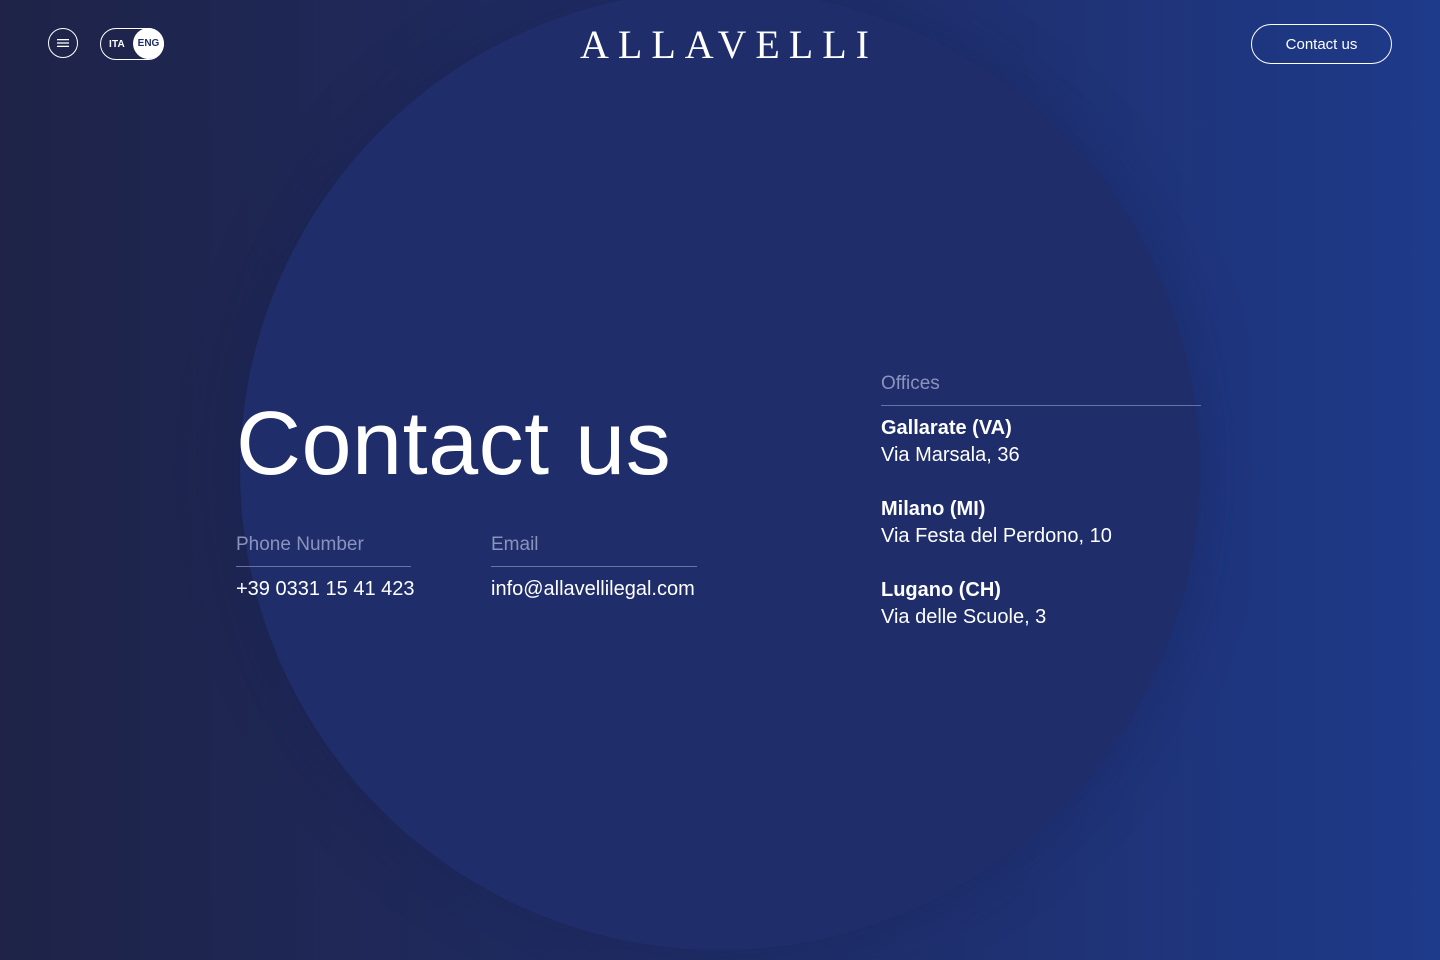 This screenshot has height=960, width=1440. I want to click on office-gallarate: Gallarate (VA) Via Marsala, 36, so click(950, 442).